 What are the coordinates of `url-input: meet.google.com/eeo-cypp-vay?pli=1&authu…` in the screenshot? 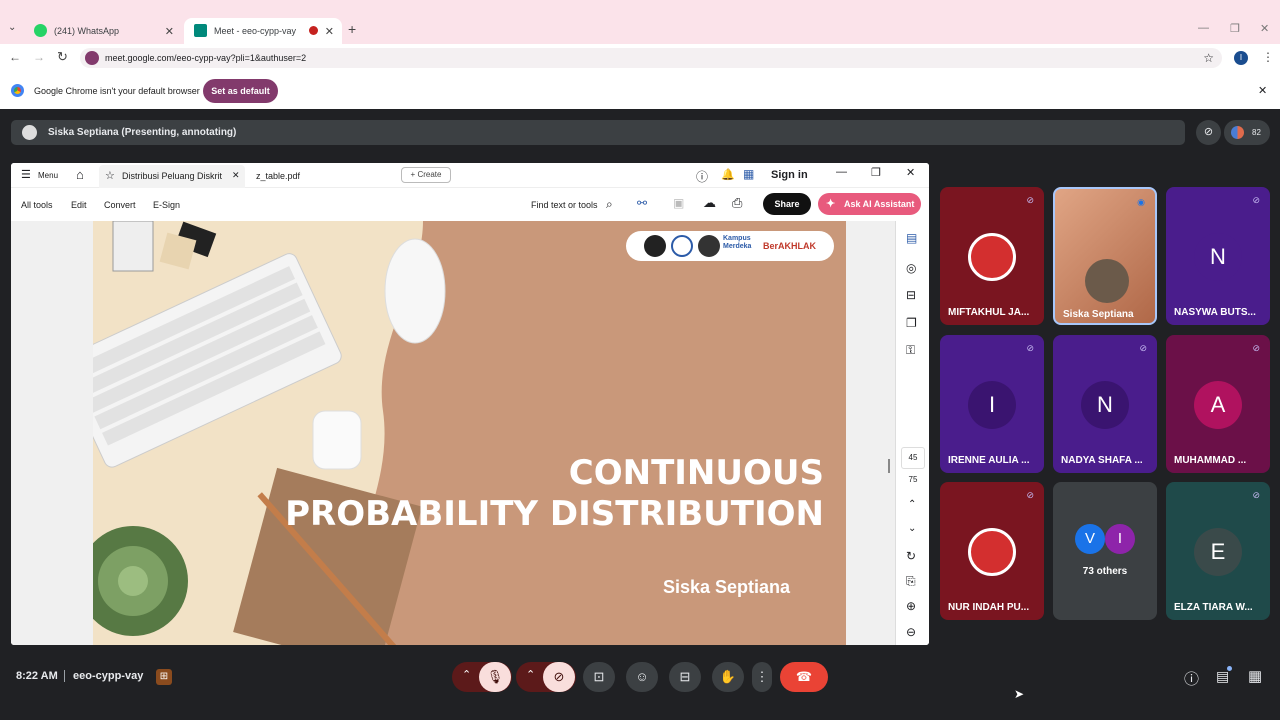 It's located at (651, 58).